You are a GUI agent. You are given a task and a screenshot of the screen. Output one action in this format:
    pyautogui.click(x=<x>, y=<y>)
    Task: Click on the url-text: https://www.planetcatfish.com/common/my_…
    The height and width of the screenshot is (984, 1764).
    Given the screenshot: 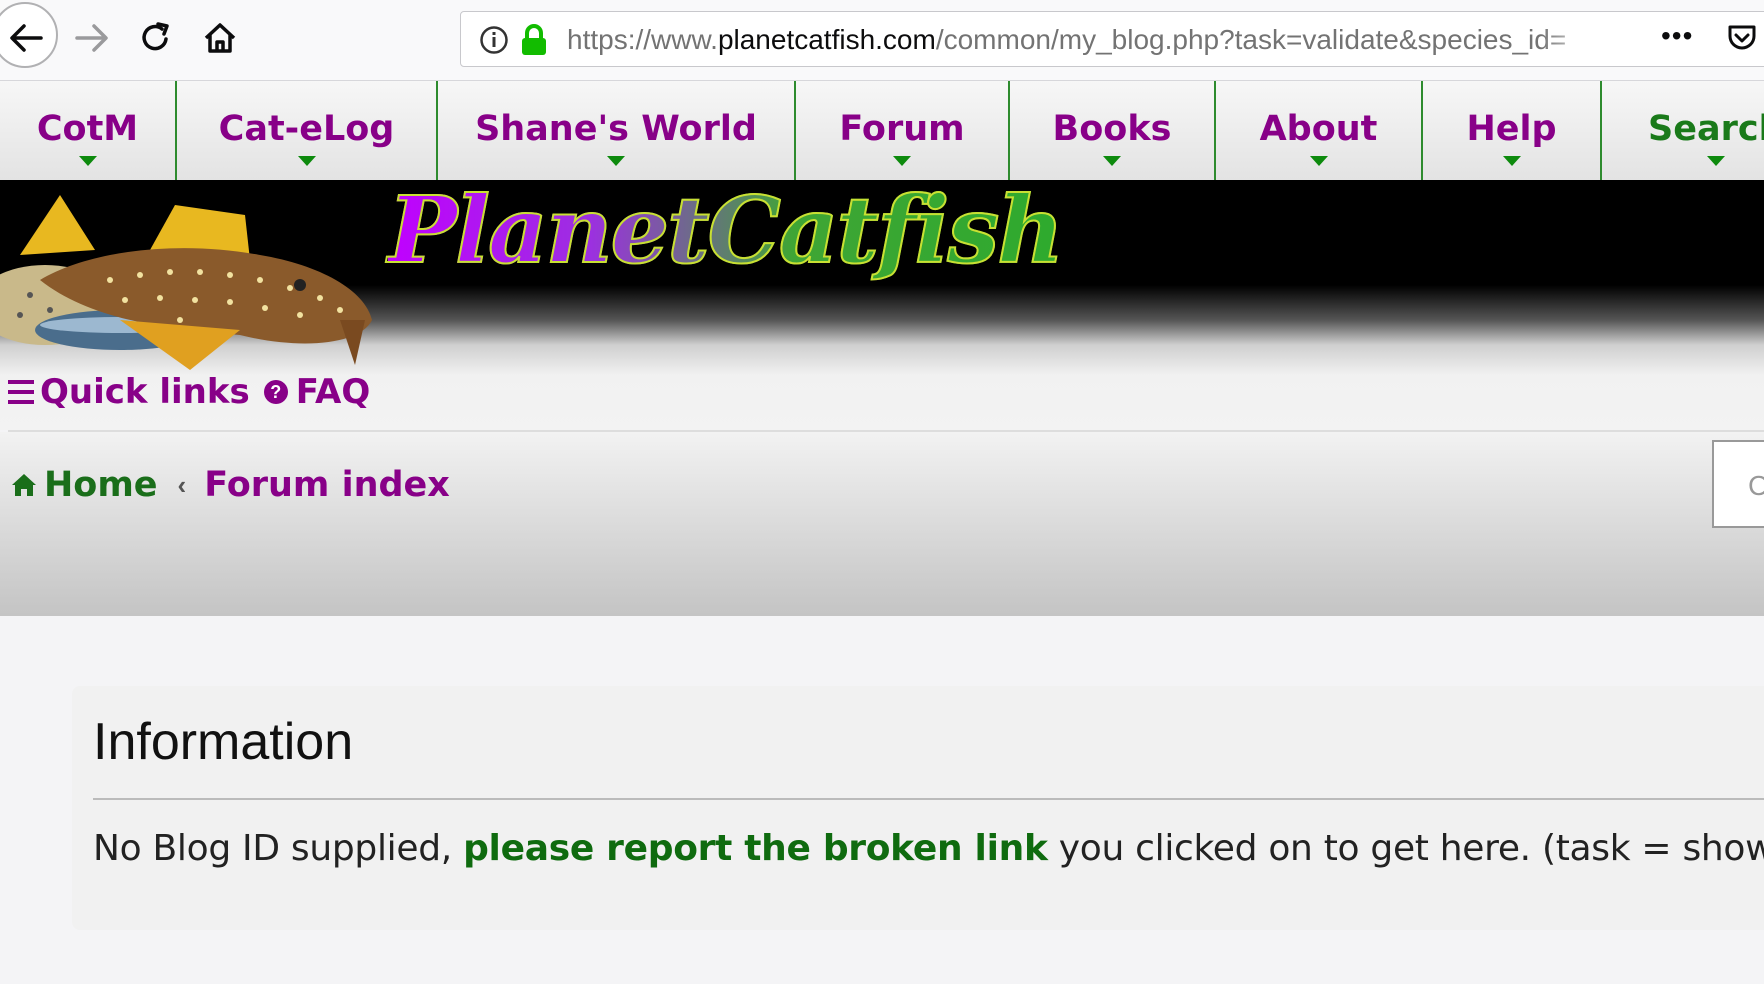 What is the action you would take?
    pyautogui.click(x=1072, y=40)
    